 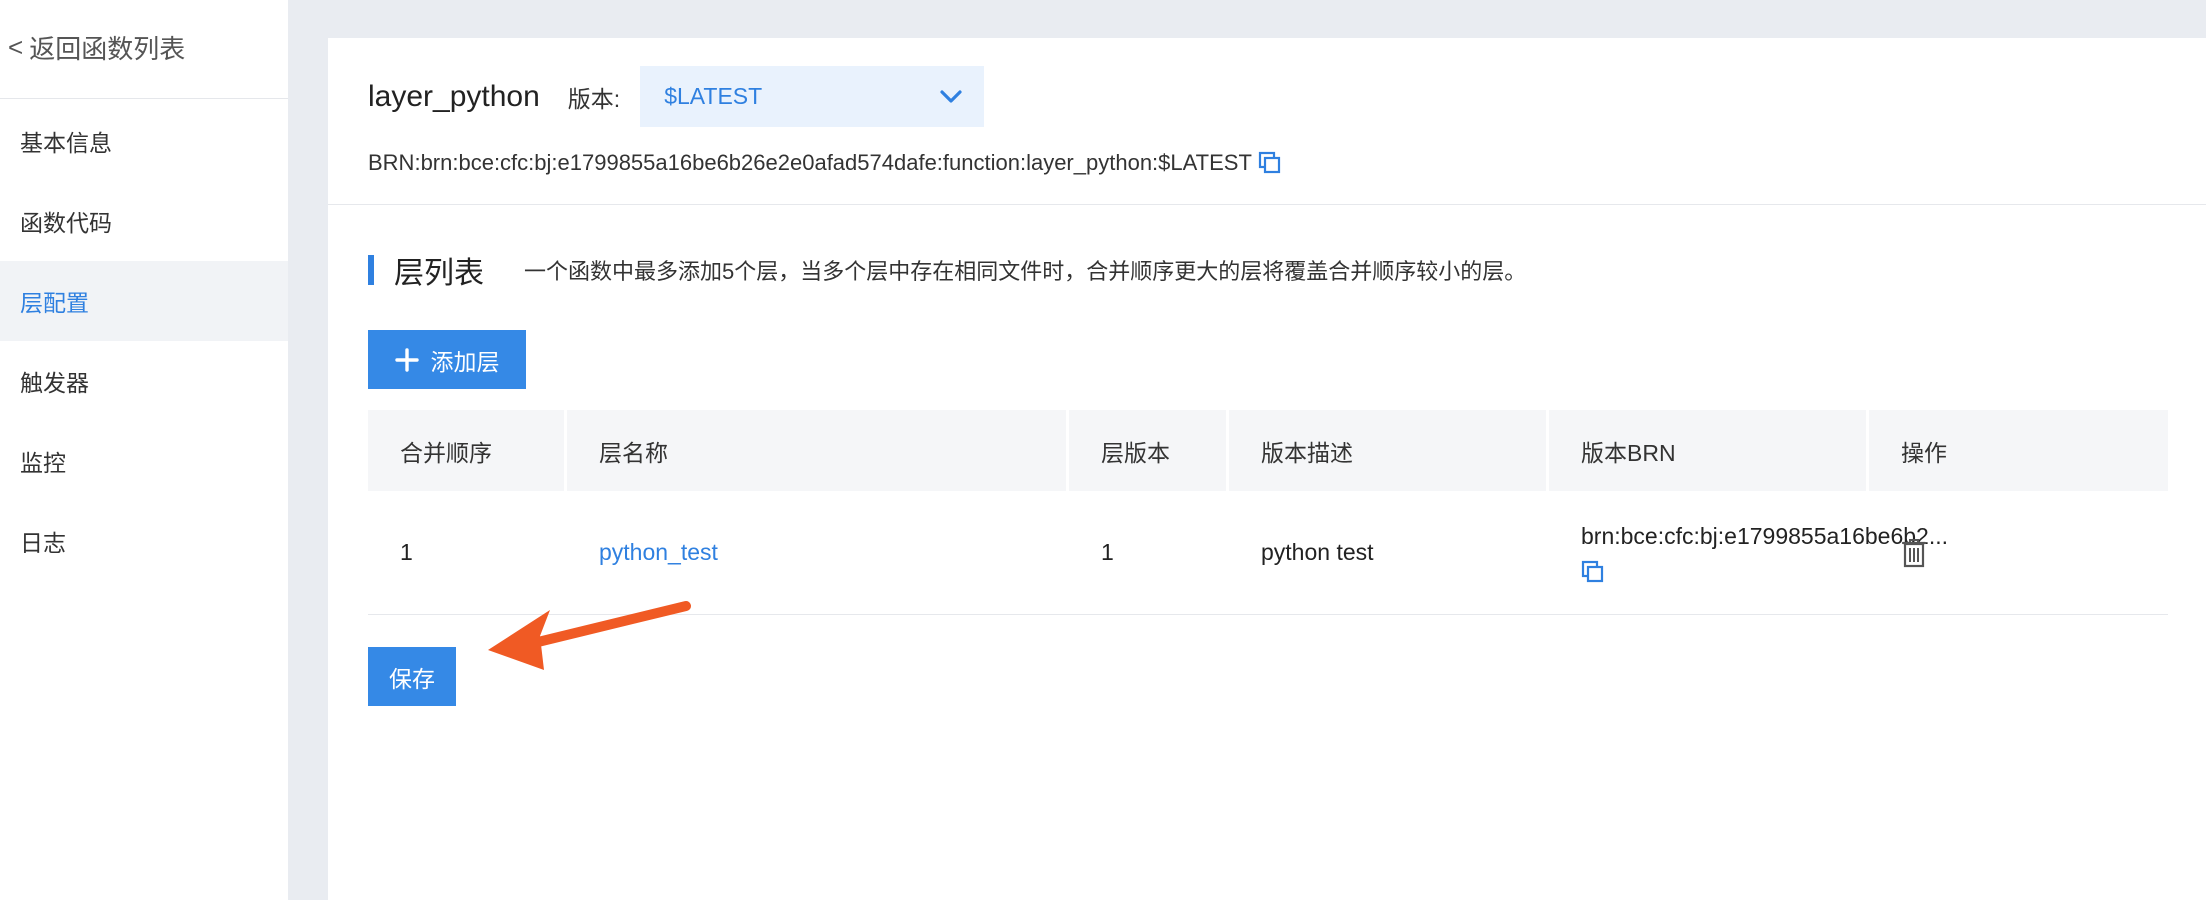 I want to click on add-layer-label: 添加层, so click(x=465, y=361).